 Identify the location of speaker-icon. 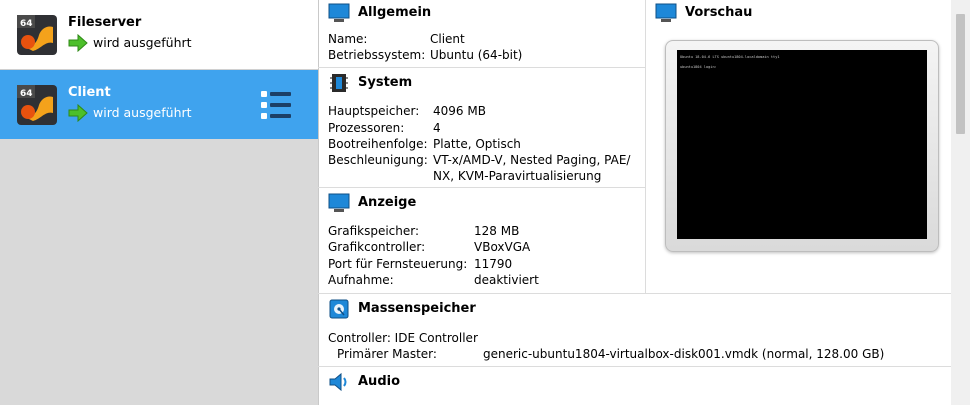
(338, 382).